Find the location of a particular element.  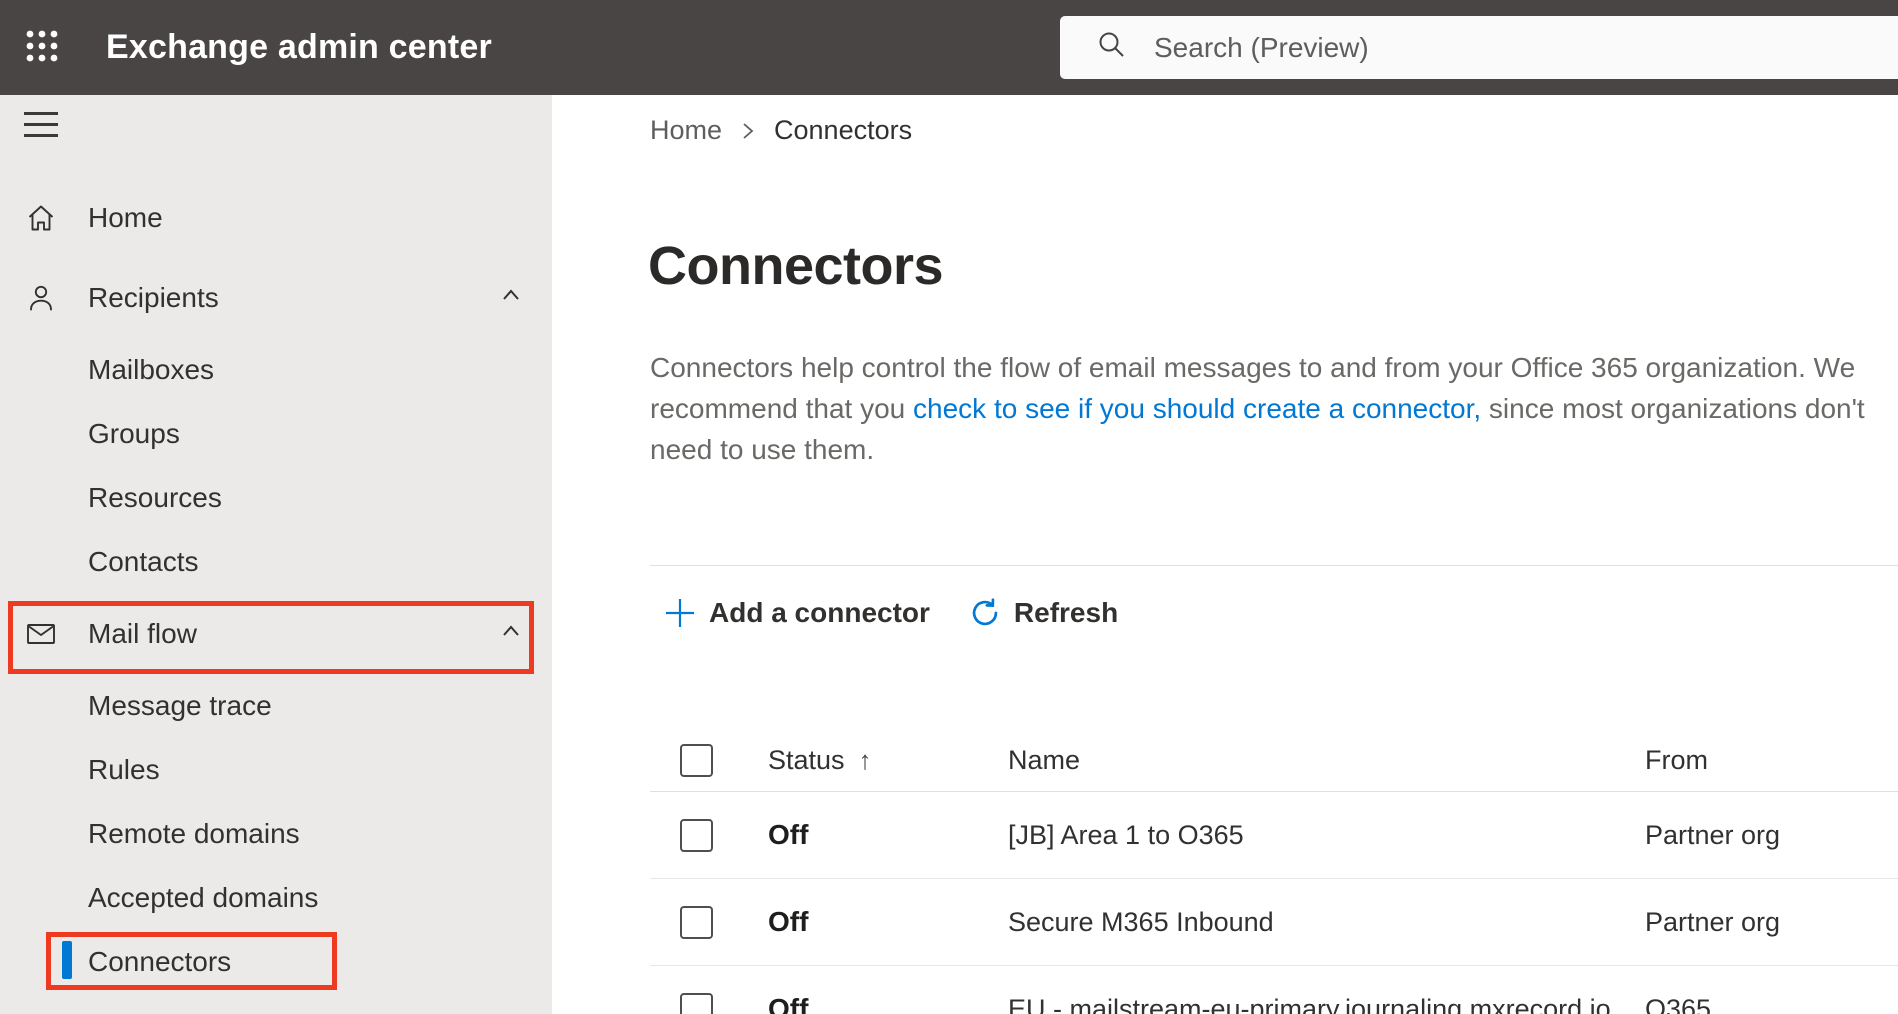

cell-name: [JB] Area 1 to O365 is located at coordinates (1126, 834).